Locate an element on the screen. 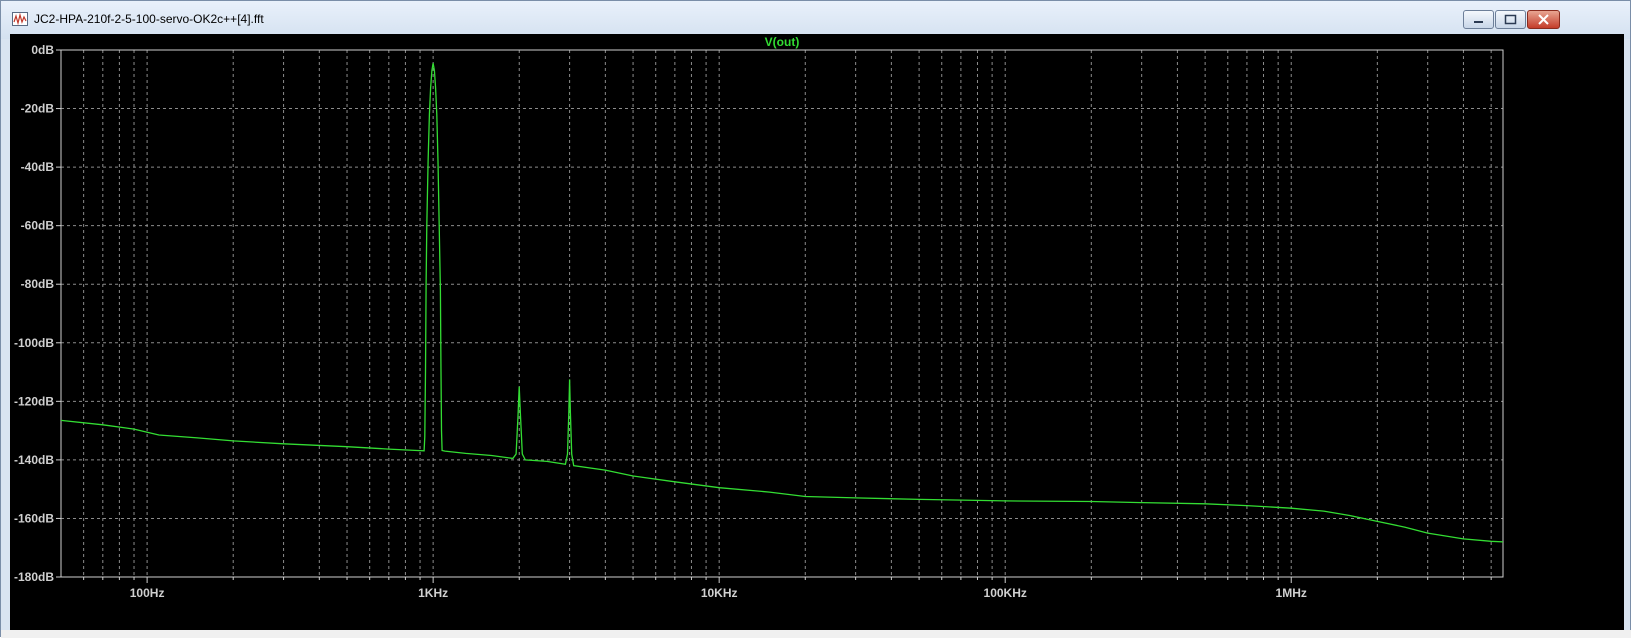 This screenshot has height=638, width=1631. maximize-button is located at coordinates (1510, 19).